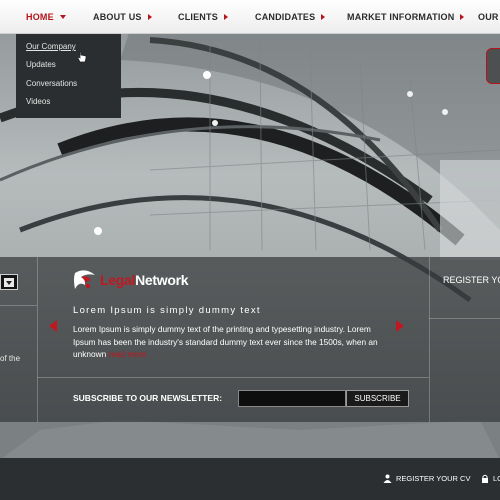 This screenshot has height=500, width=500. What do you see at coordinates (493, 66) in the screenshot?
I see `side-panel-toggle` at bounding box center [493, 66].